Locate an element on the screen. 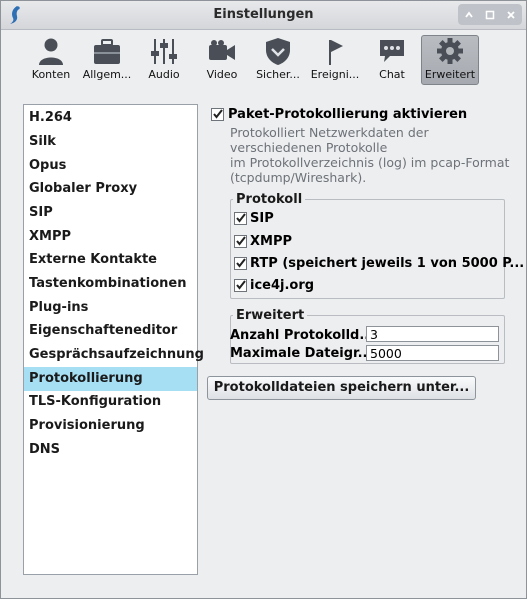 The width and height of the screenshot is (527, 599). shield-icon is located at coordinates (278, 51).